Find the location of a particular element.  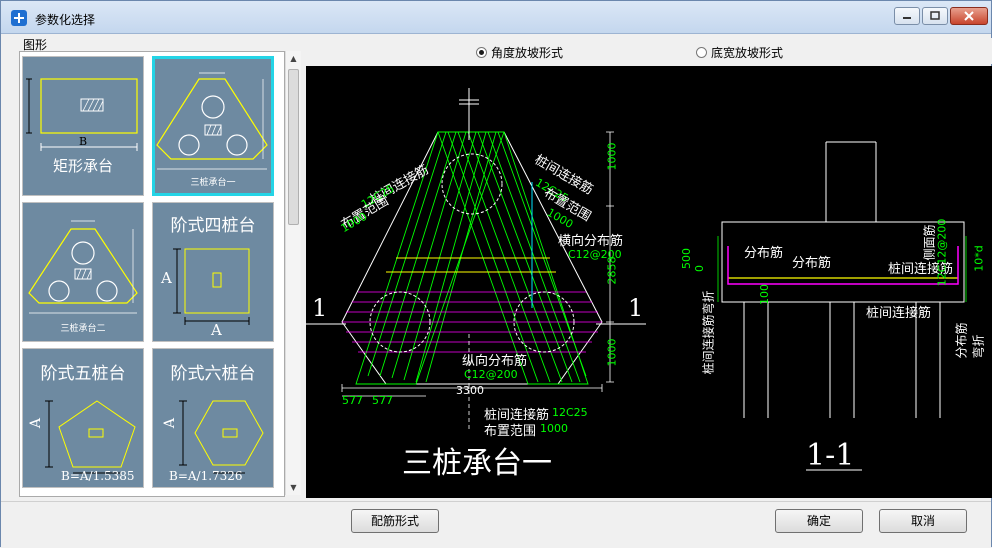

dim-v1: 1000 is located at coordinates (612, 156).